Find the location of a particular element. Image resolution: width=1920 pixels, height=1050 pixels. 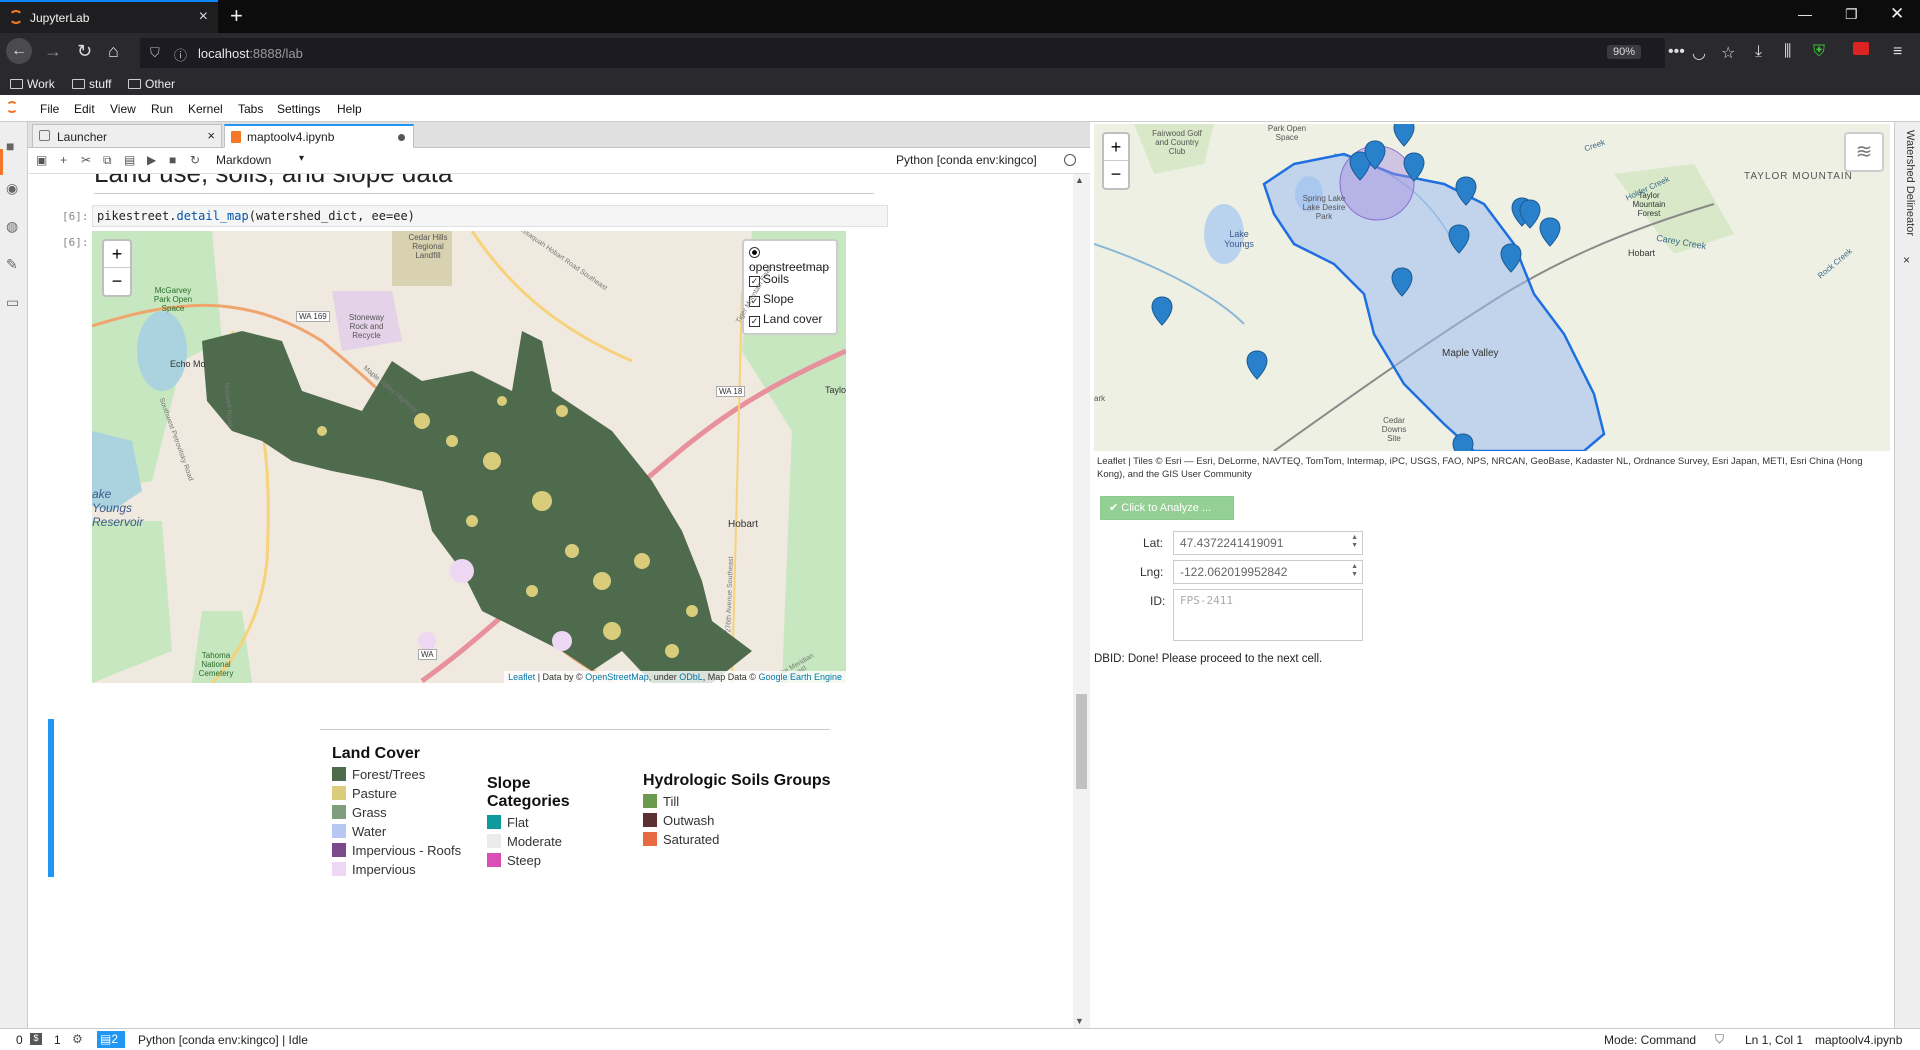

kernel-status: Python [conda env:kingco] | Idle is located at coordinates (223, 1040).